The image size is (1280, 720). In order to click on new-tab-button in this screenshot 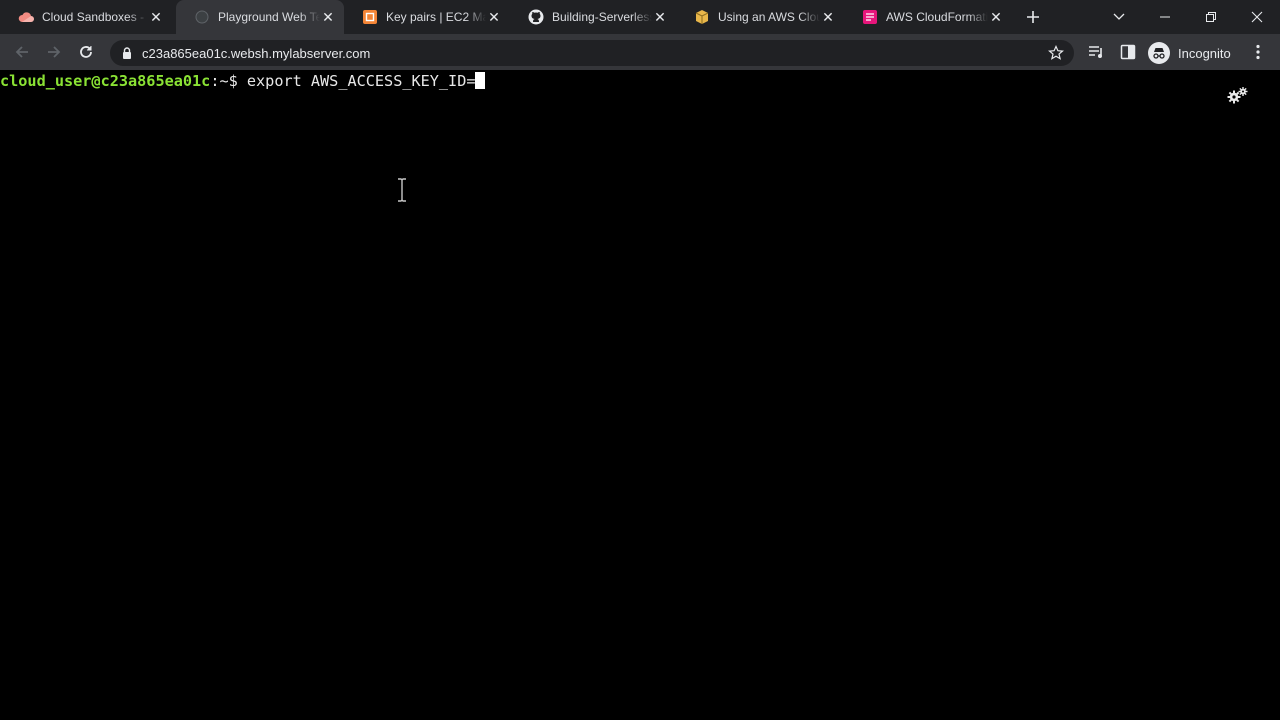, I will do `click(1033, 17)`.